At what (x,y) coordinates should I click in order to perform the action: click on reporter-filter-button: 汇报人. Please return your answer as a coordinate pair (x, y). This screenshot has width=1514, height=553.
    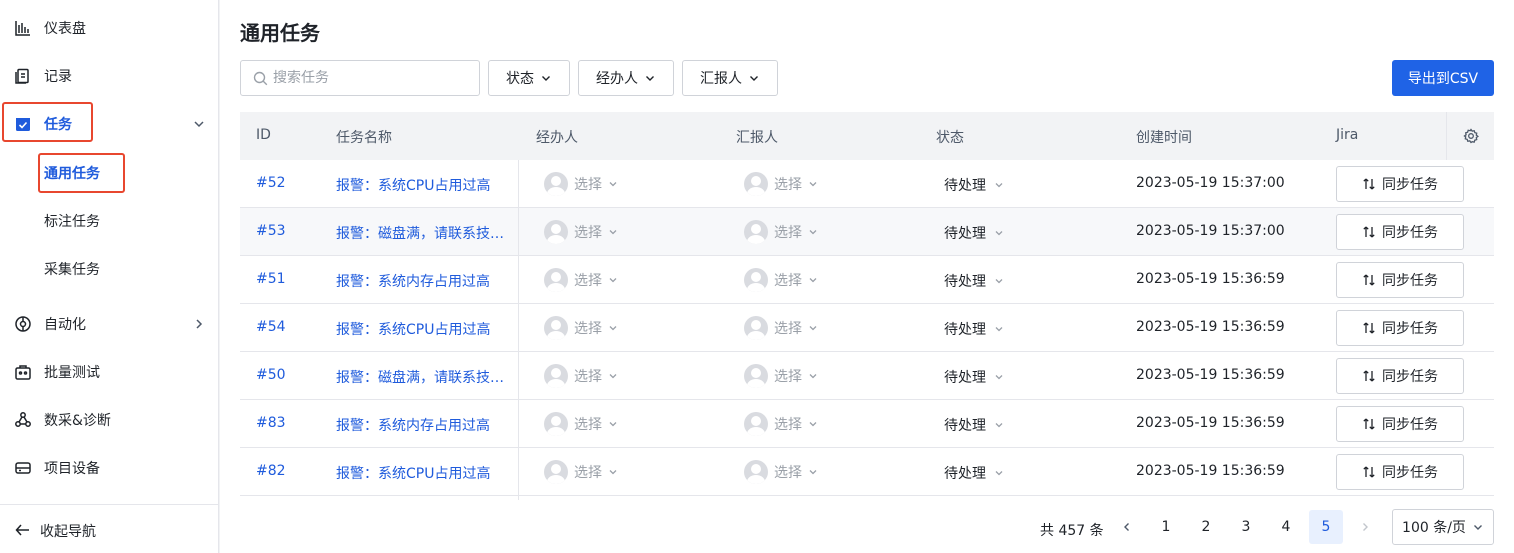
    Looking at the image, I should click on (730, 78).